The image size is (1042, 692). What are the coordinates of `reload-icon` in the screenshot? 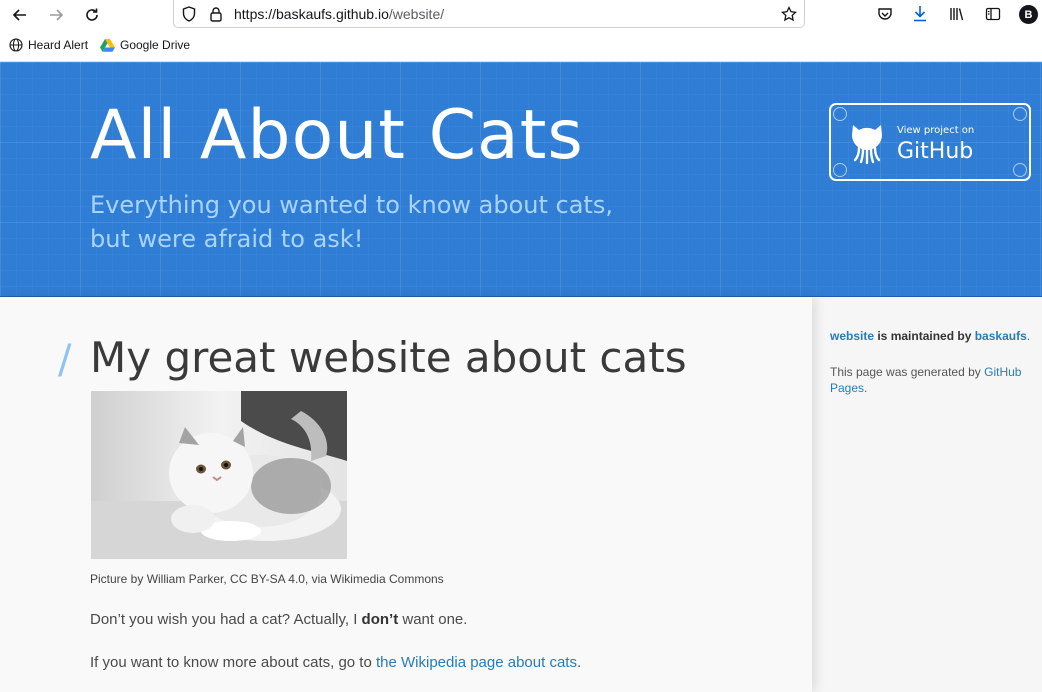 It's located at (92, 14).